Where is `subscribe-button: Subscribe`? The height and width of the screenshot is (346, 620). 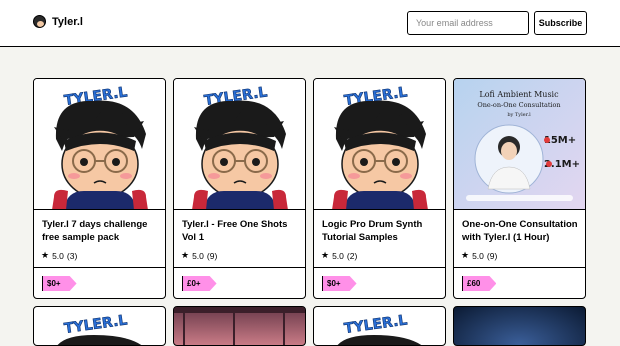
subscribe-button: Subscribe is located at coordinates (560, 23).